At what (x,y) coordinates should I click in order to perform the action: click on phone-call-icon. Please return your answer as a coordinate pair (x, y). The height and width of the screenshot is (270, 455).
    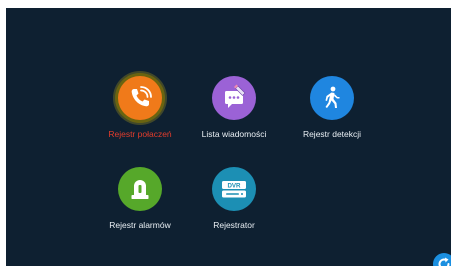
    Looking at the image, I should click on (141, 96).